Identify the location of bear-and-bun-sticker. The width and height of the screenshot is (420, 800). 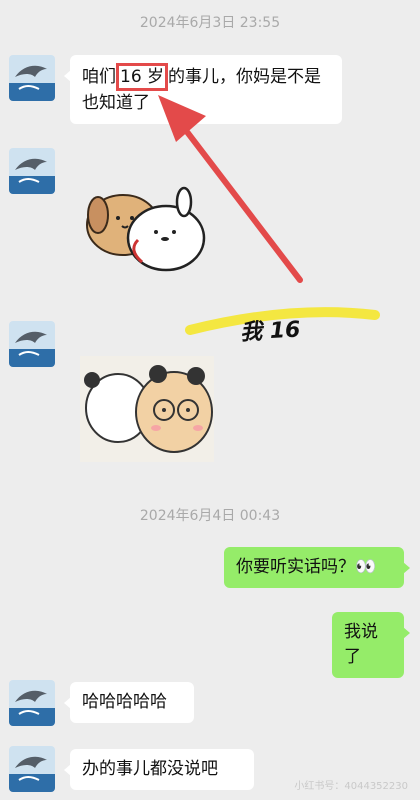
(147, 411).